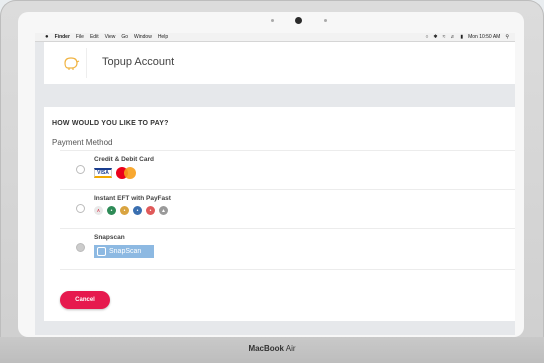  I want to click on volume-icon: ♬, so click(452, 37).